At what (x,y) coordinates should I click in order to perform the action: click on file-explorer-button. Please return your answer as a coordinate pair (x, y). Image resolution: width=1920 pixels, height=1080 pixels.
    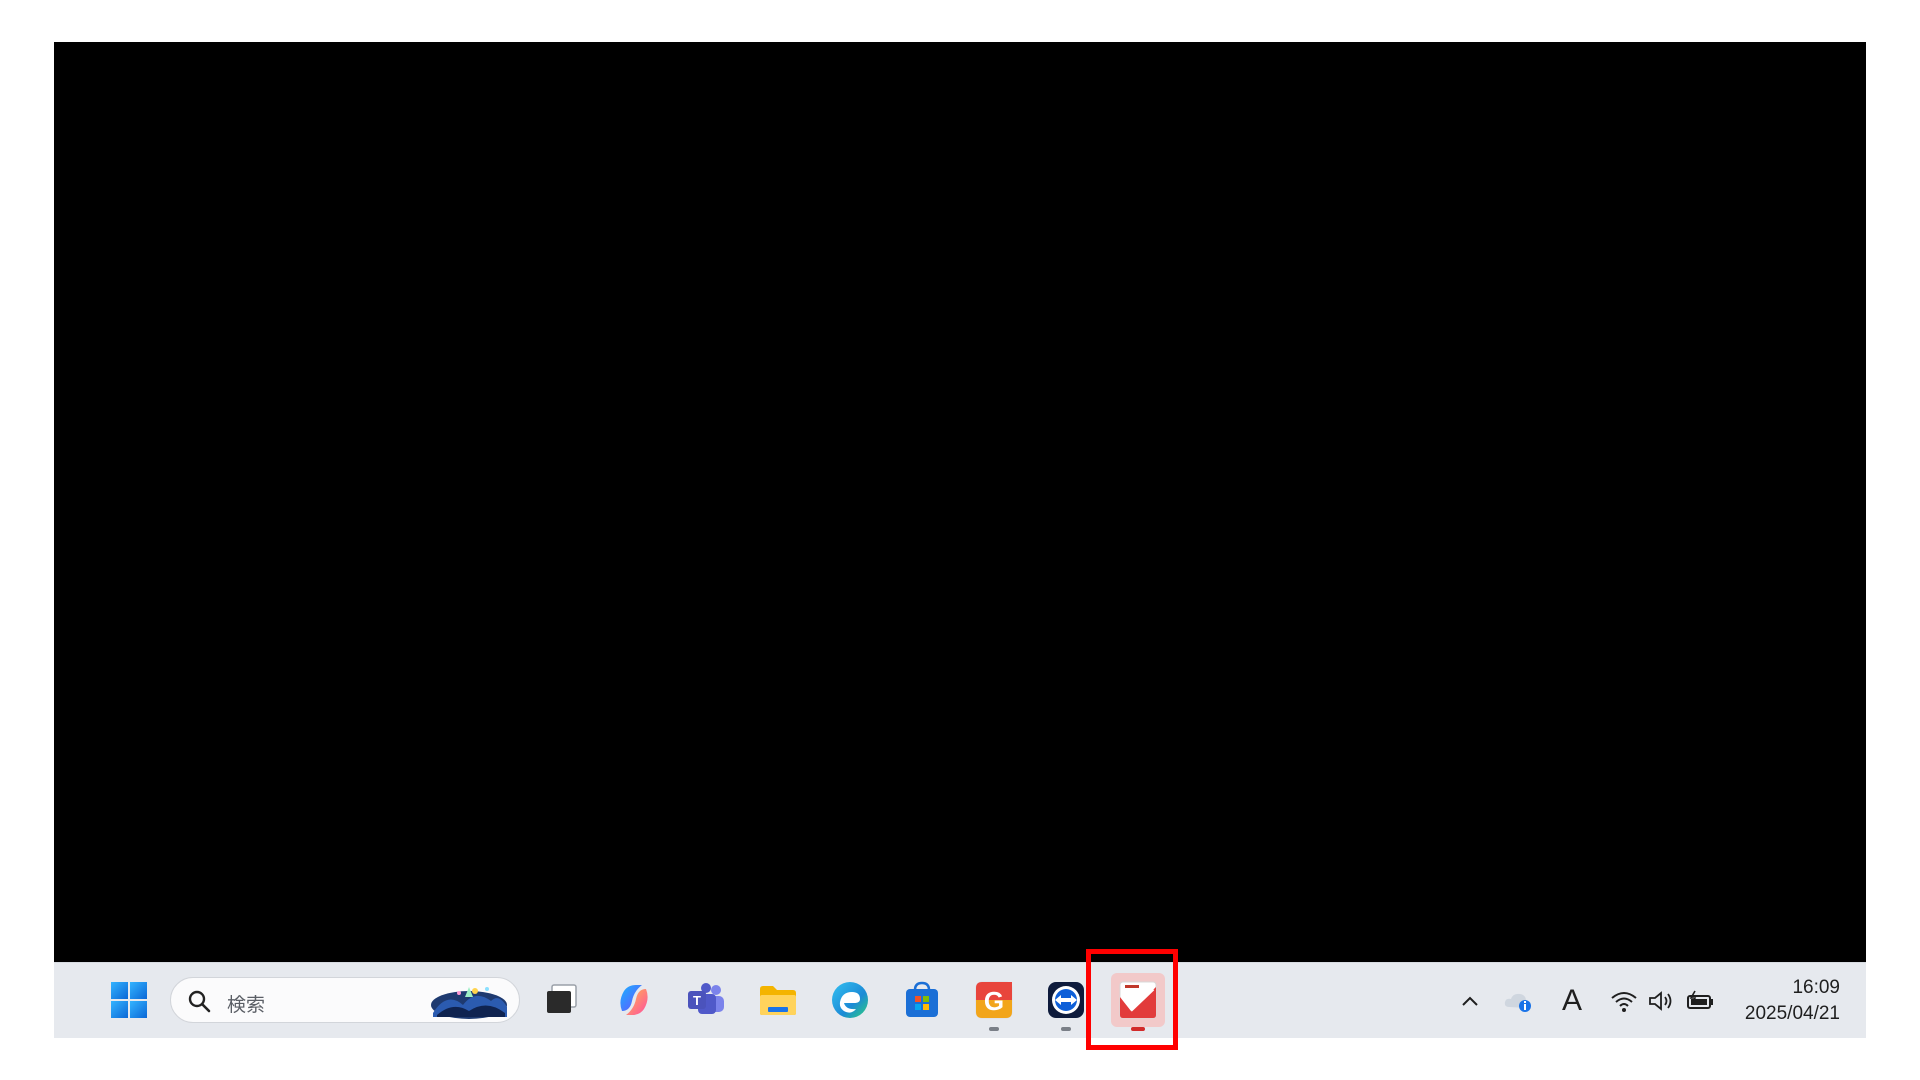
    Looking at the image, I should click on (778, 1000).